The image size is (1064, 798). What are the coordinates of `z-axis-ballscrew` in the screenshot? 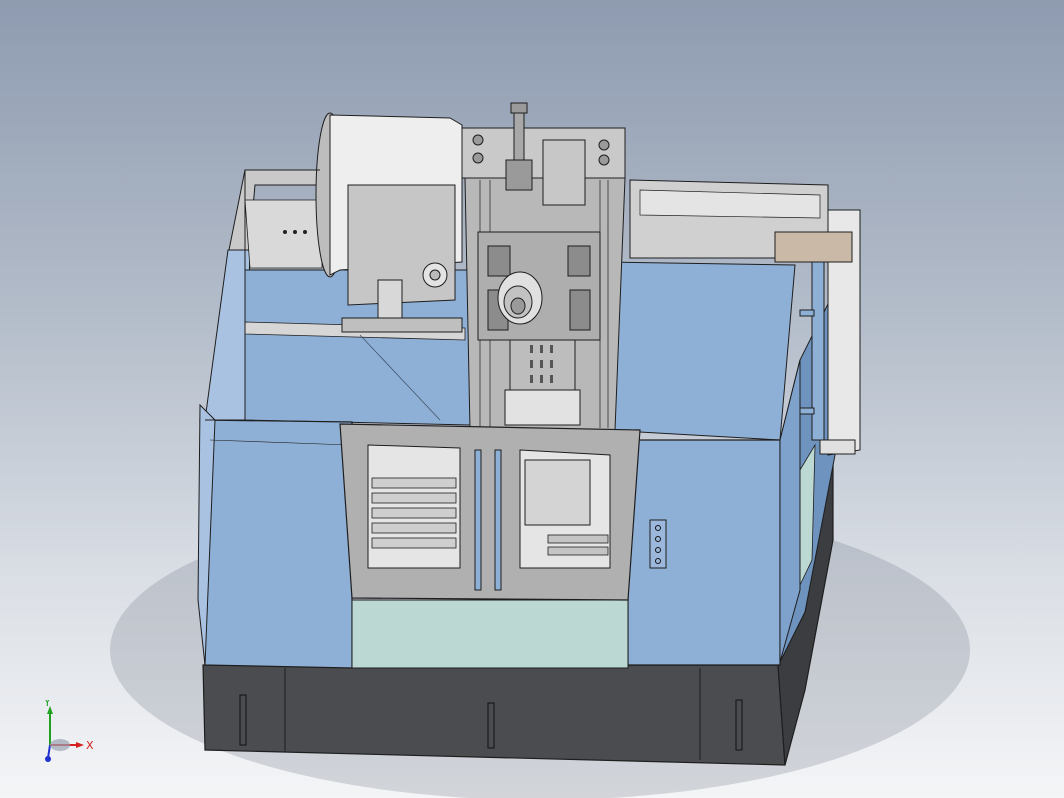 It's located at (545, 154).